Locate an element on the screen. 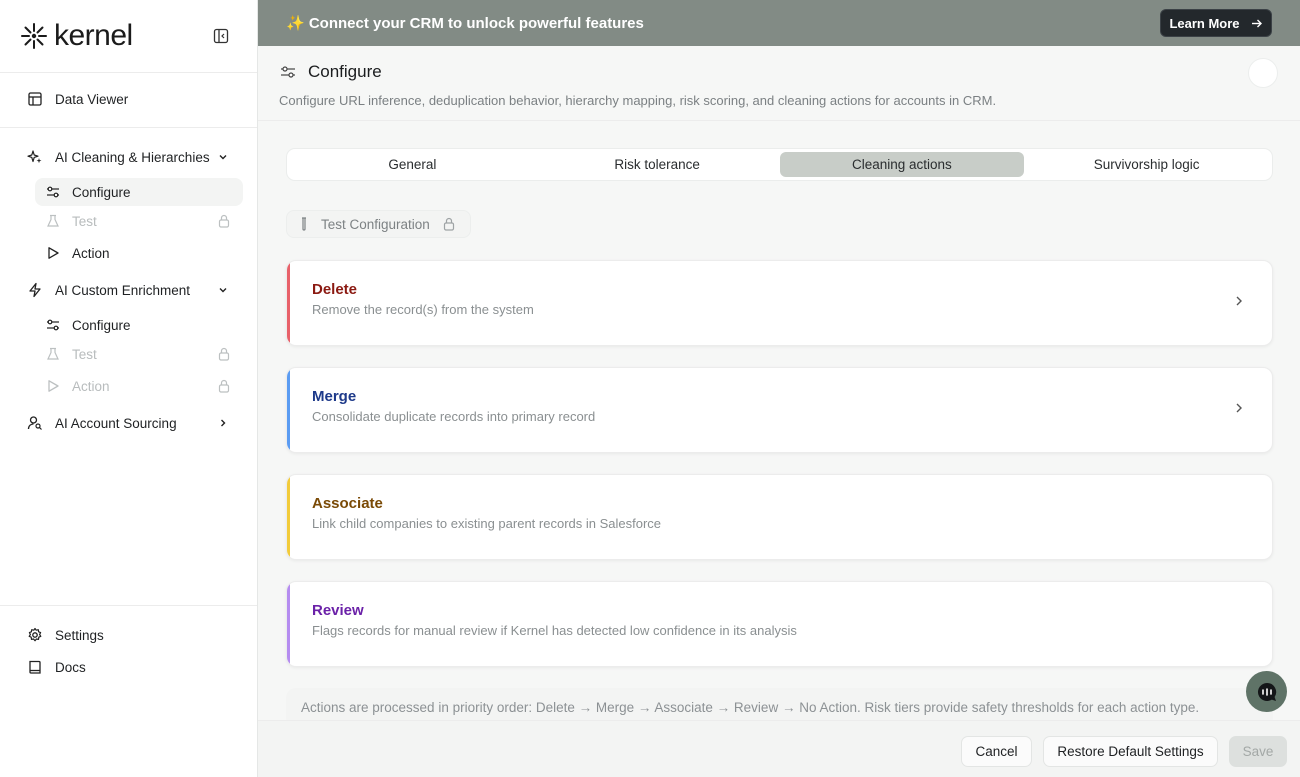 The image size is (1300, 777). action-title: Associate is located at coordinates (347, 503).